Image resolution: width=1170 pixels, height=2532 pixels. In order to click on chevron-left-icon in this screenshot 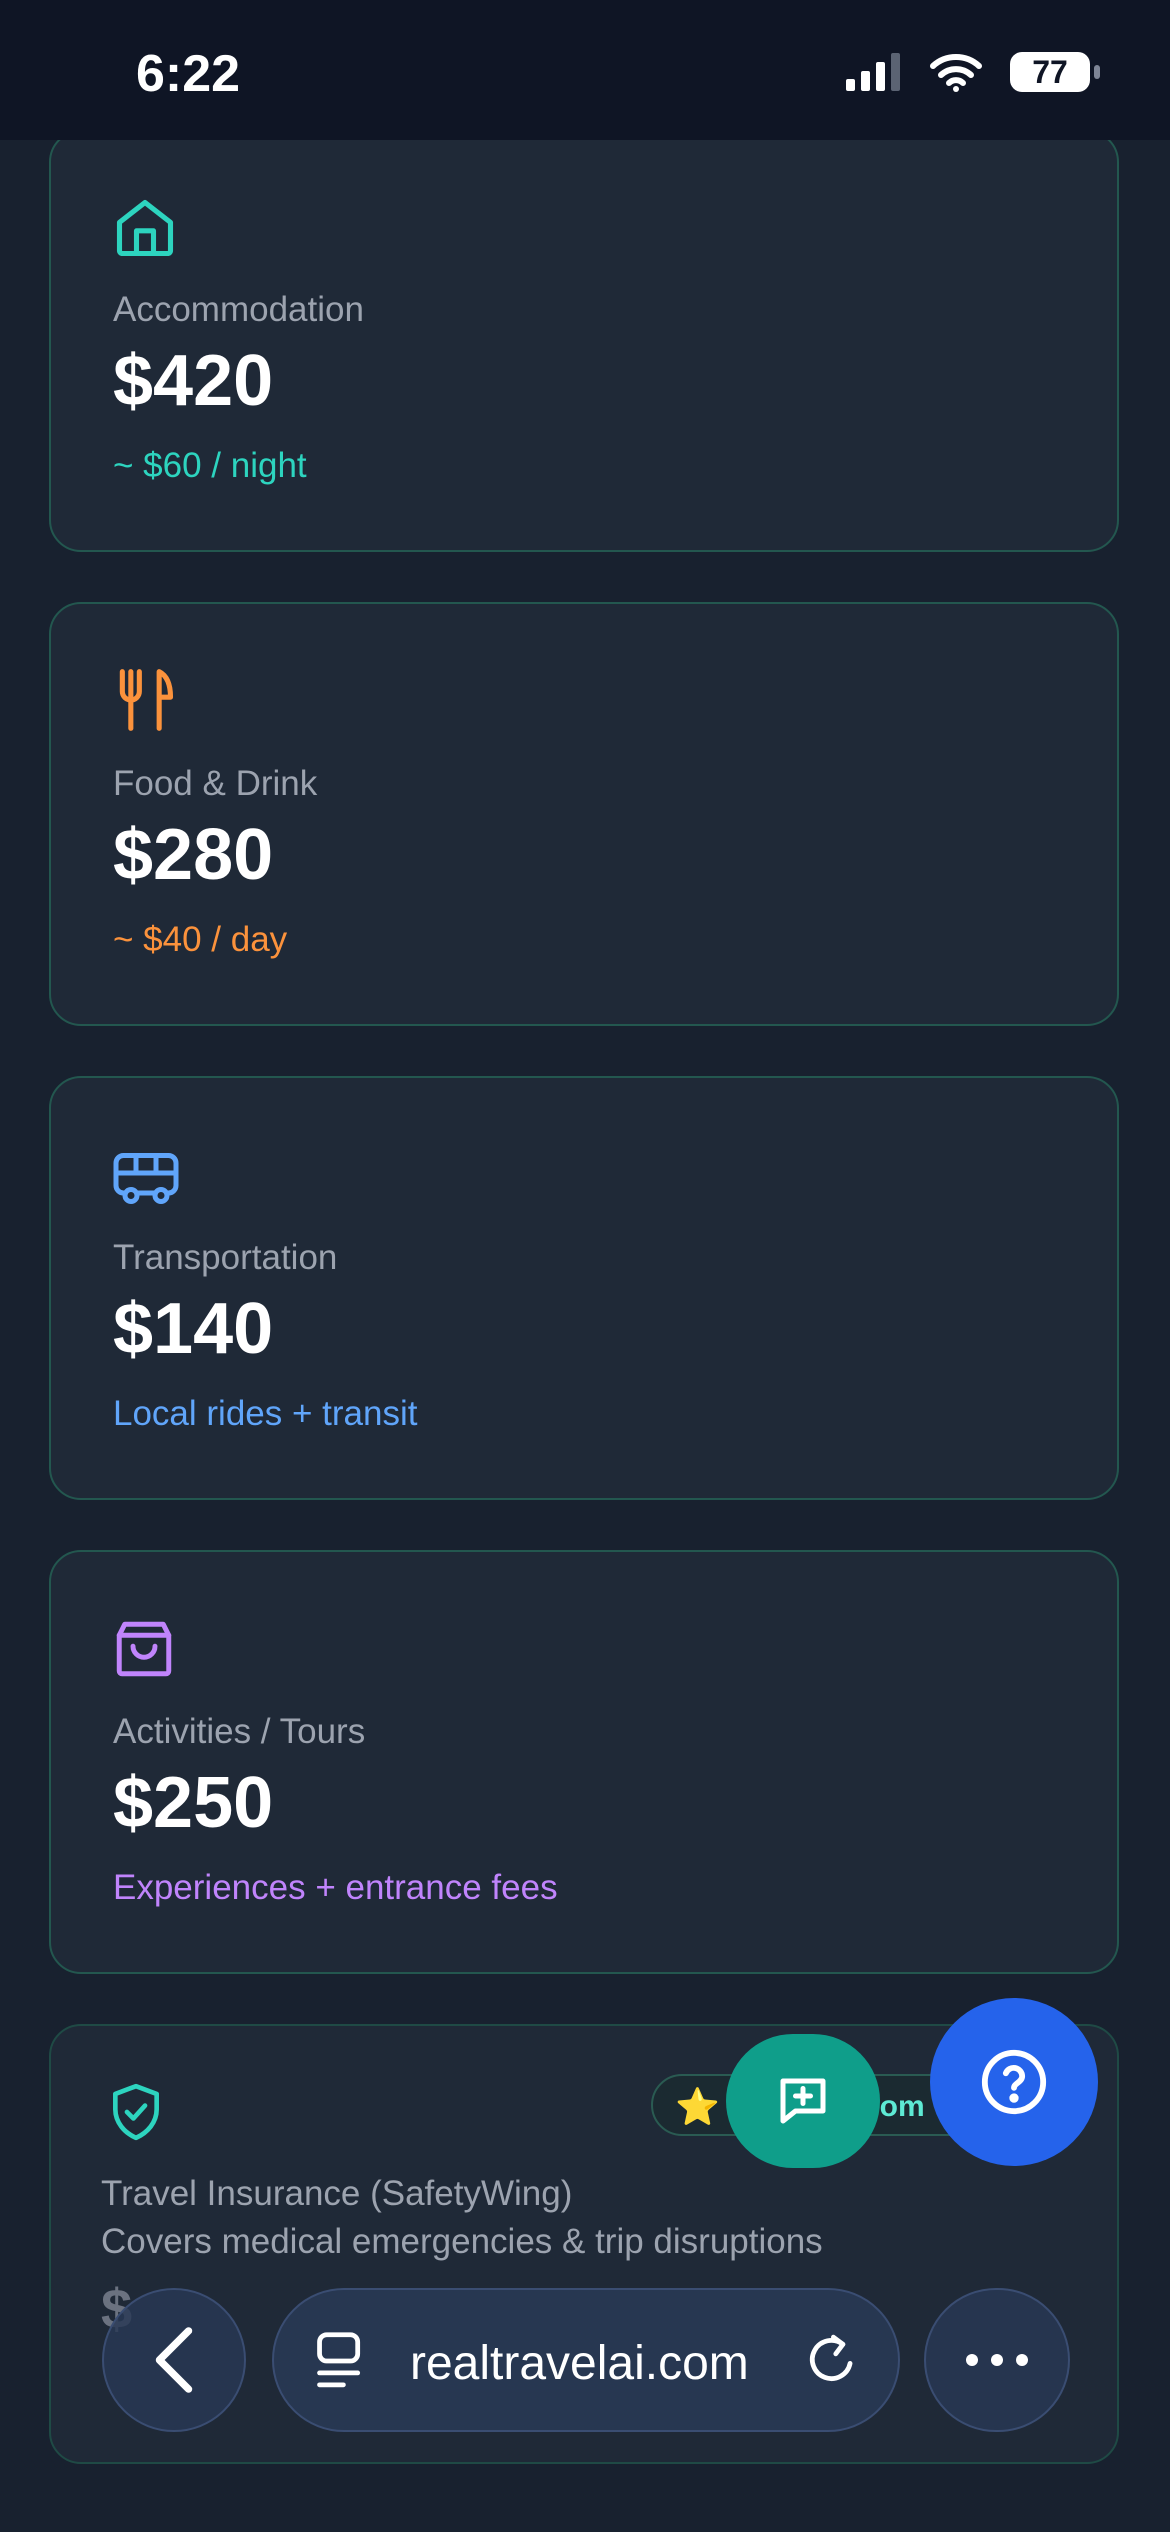, I will do `click(174, 2360)`.